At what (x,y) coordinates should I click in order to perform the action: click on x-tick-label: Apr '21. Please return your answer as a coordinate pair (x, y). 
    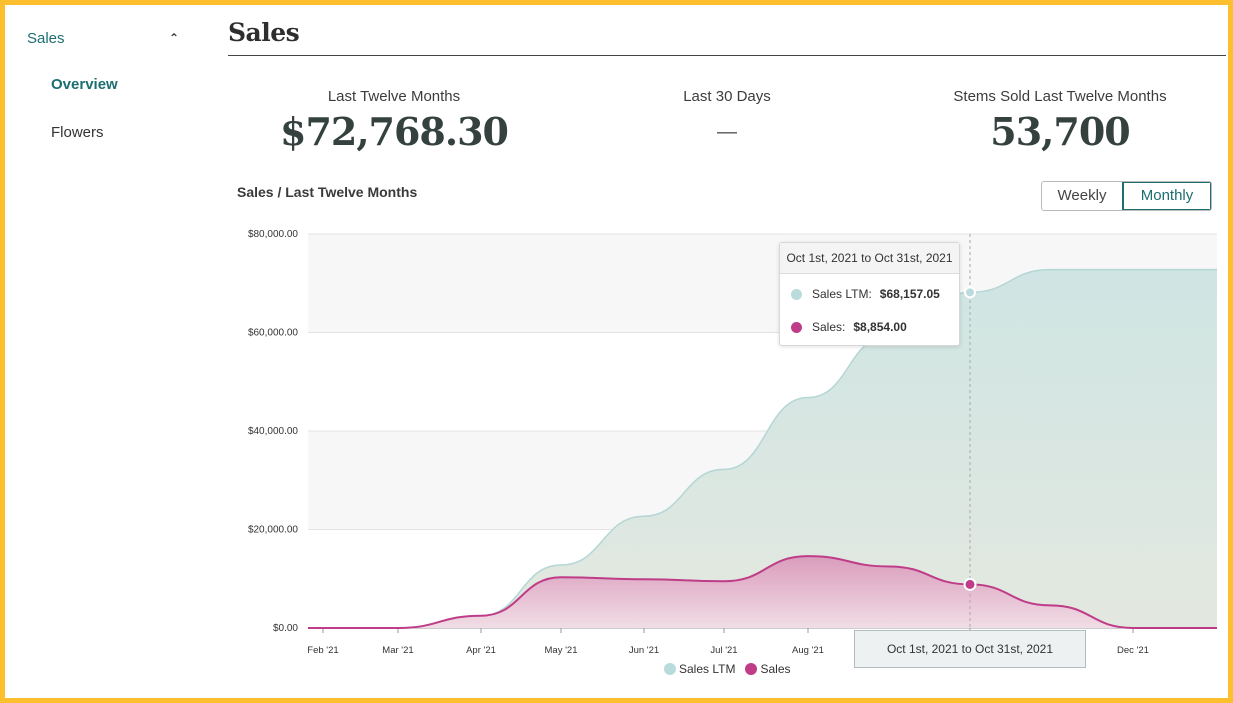
    Looking at the image, I should click on (481, 650).